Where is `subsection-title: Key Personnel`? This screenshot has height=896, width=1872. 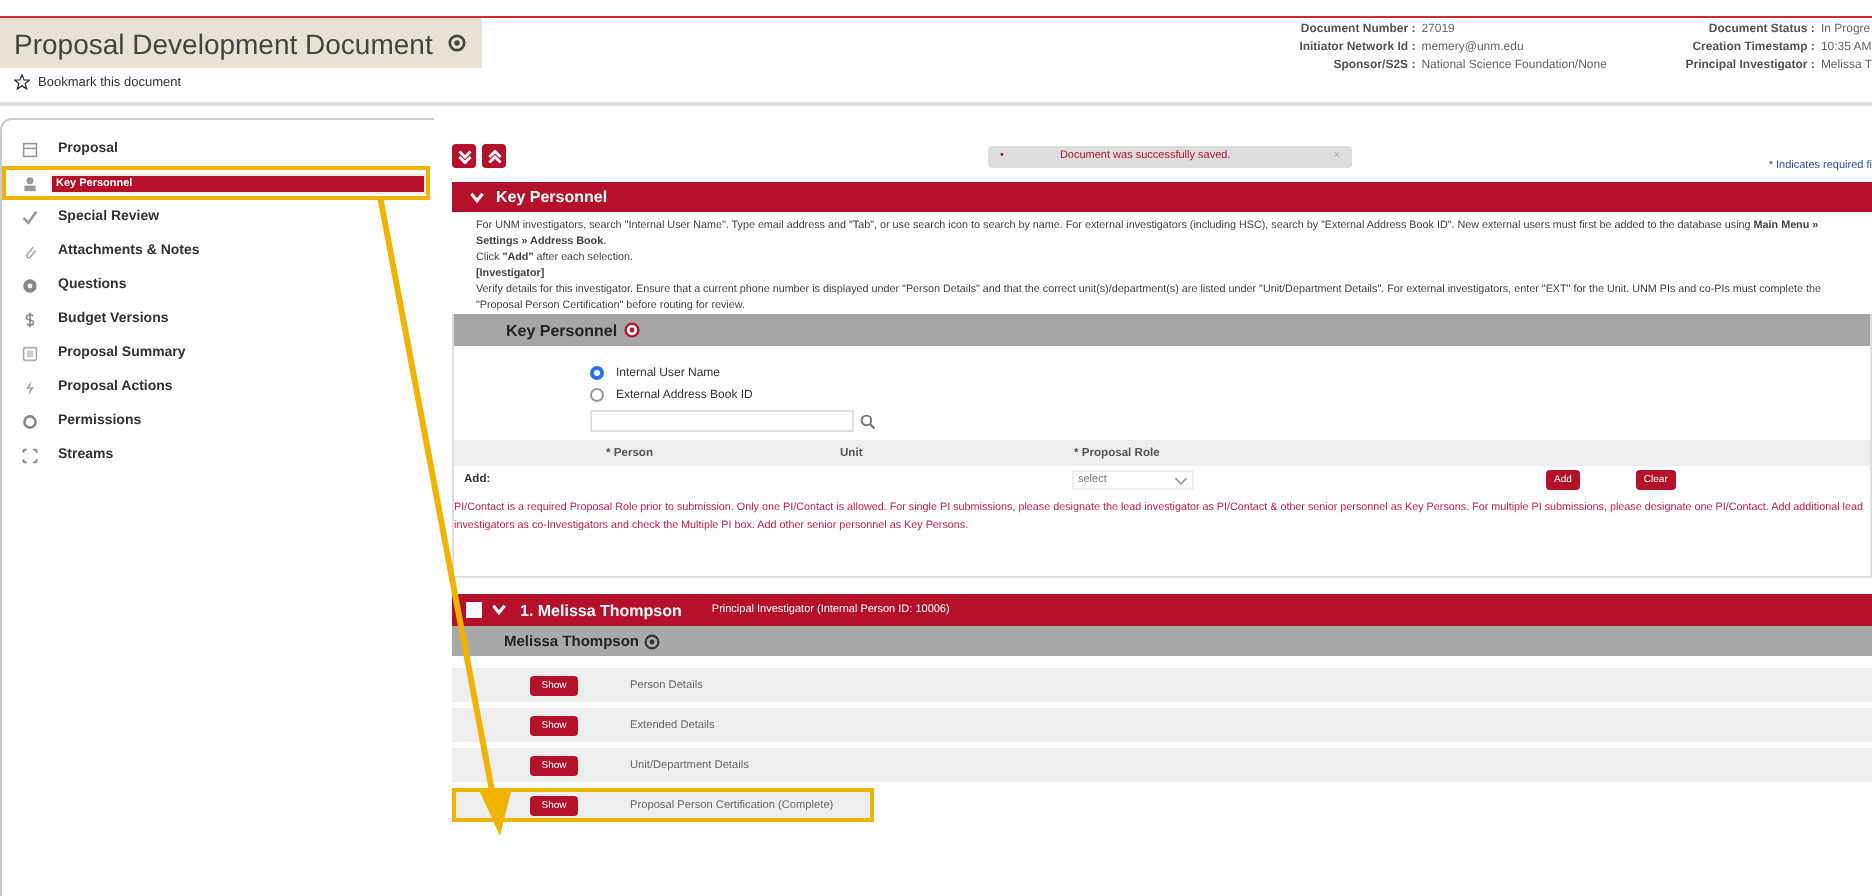 subsection-title: Key Personnel is located at coordinates (562, 330).